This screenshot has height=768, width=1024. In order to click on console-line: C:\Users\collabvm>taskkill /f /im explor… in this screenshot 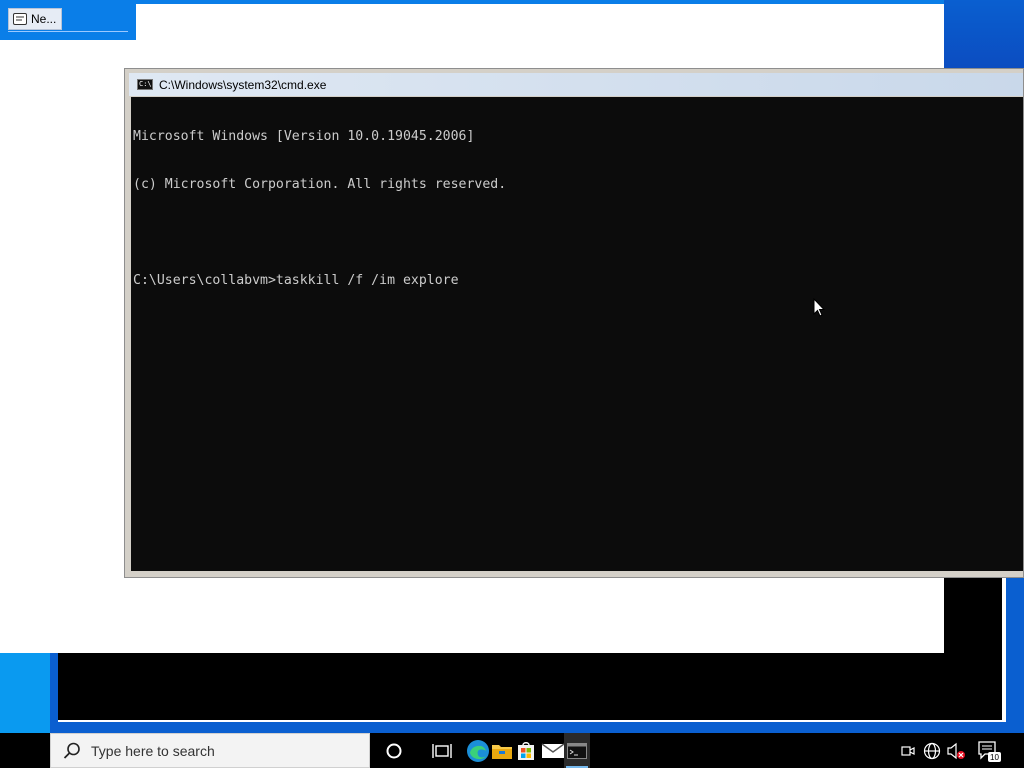, I will do `click(296, 280)`.